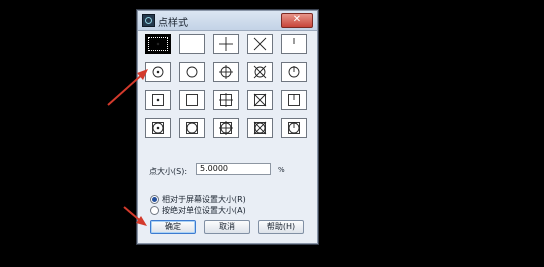 The width and height of the screenshot is (544, 267). I want to click on point-style-grid, so click(227, 88).